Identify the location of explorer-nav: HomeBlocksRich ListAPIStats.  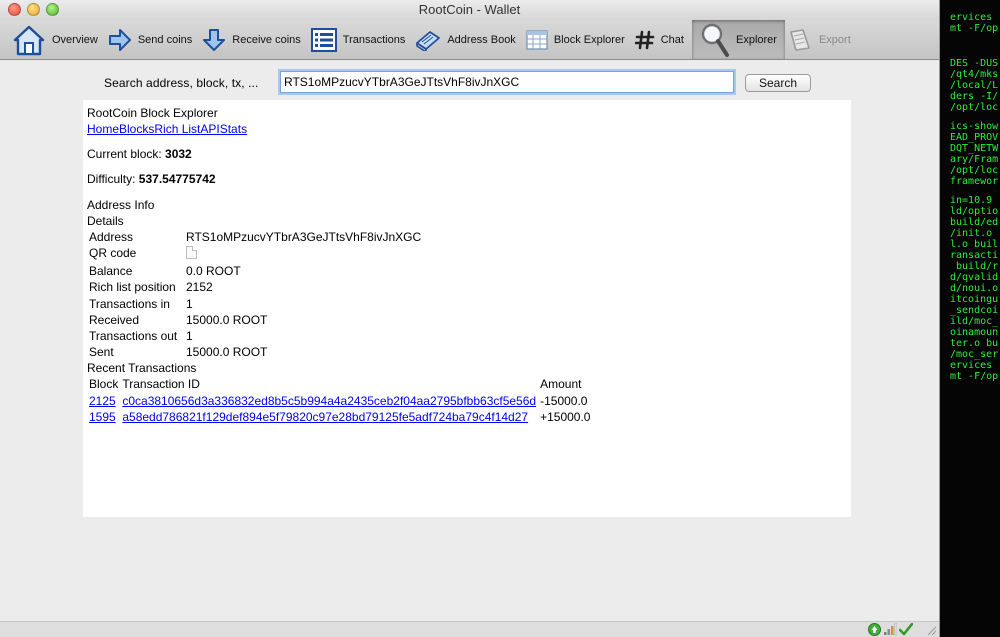
(467, 129).